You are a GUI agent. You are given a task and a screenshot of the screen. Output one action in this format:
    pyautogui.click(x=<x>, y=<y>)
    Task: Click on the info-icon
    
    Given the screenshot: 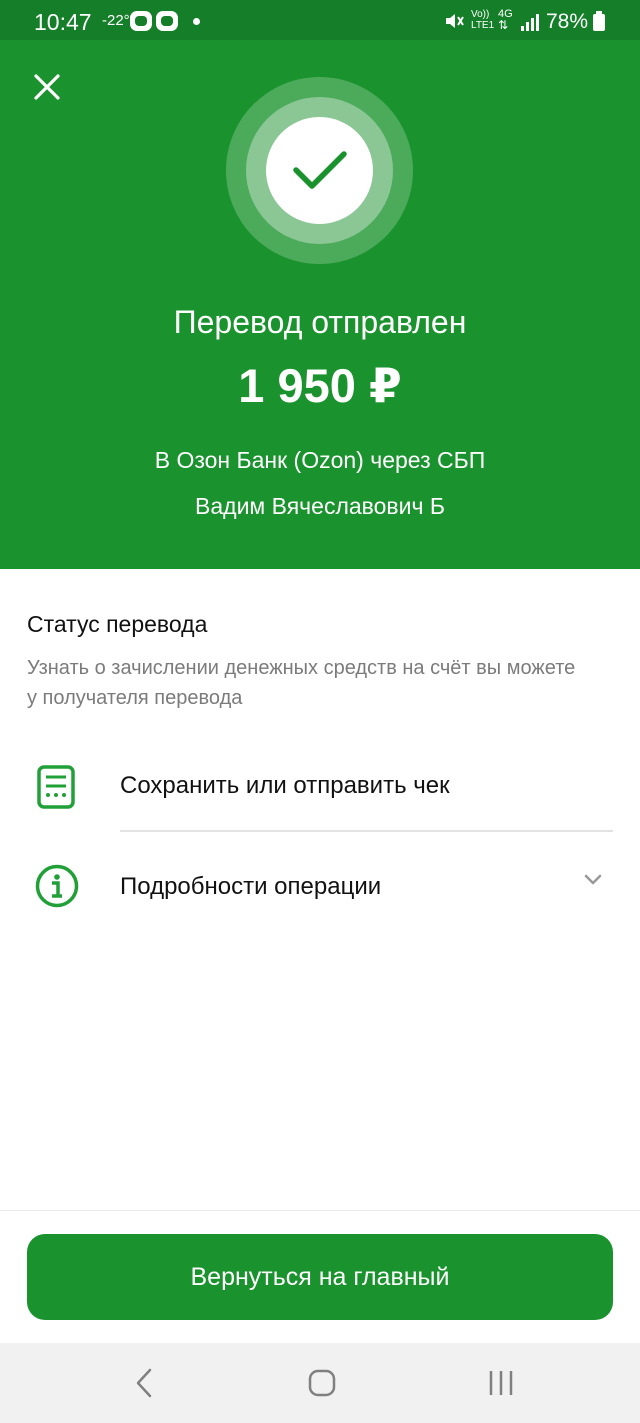 What is the action you would take?
    pyautogui.click(x=57, y=886)
    